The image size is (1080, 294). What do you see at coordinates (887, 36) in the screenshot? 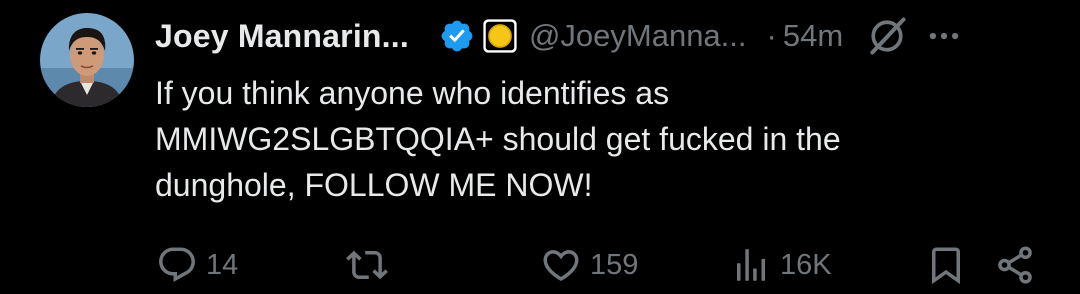
I see `grok-icon` at bounding box center [887, 36].